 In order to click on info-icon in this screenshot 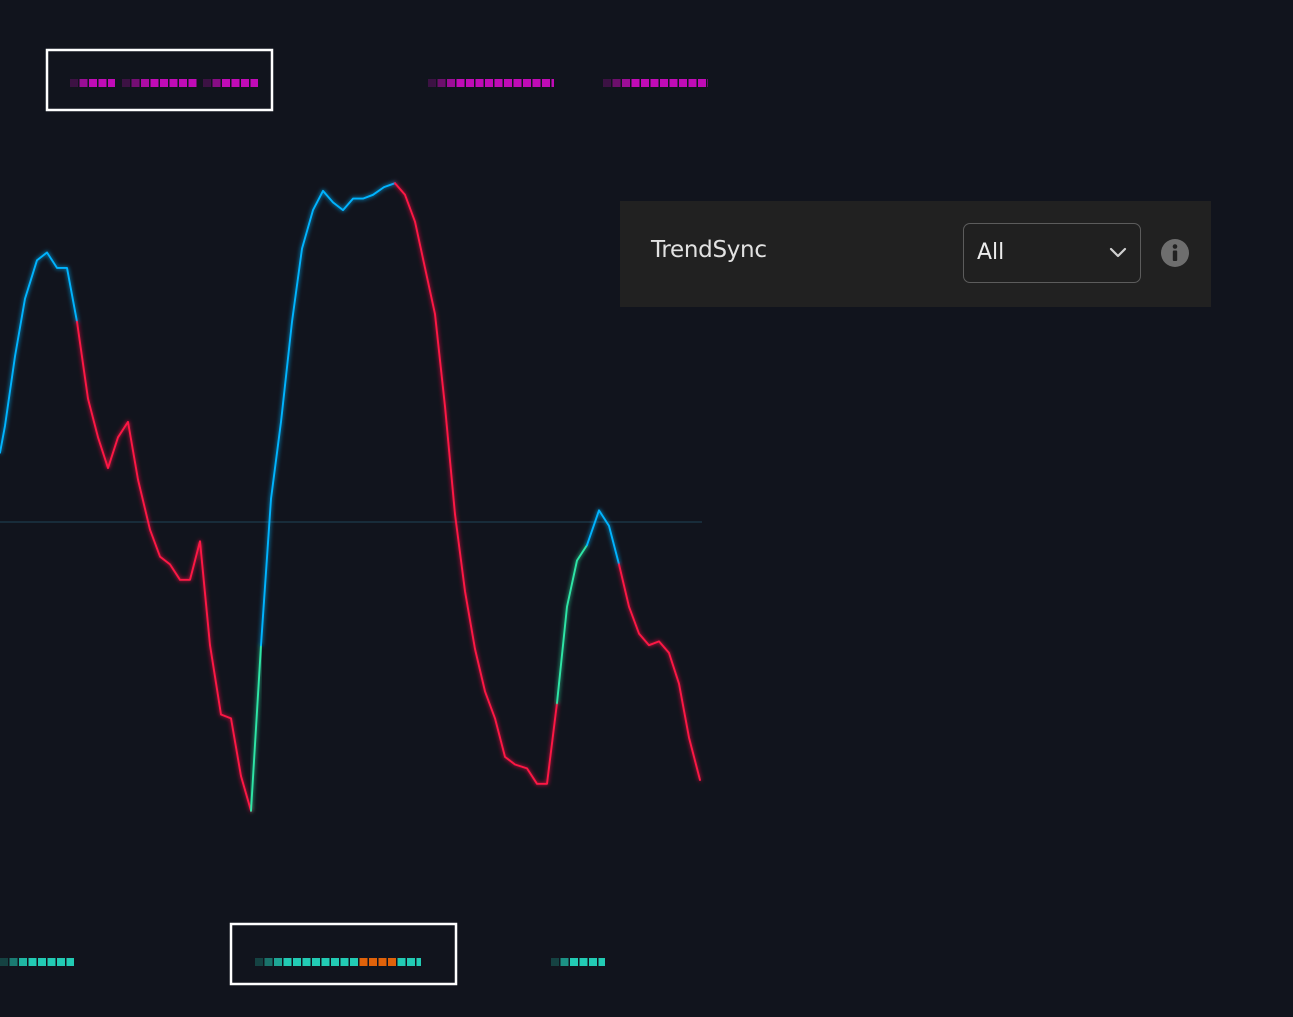, I will do `click(1175, 253)`.